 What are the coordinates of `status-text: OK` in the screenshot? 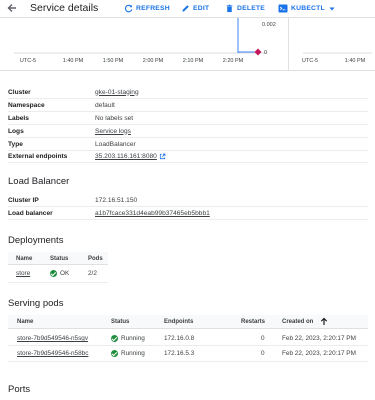 It's located at (65, 273).